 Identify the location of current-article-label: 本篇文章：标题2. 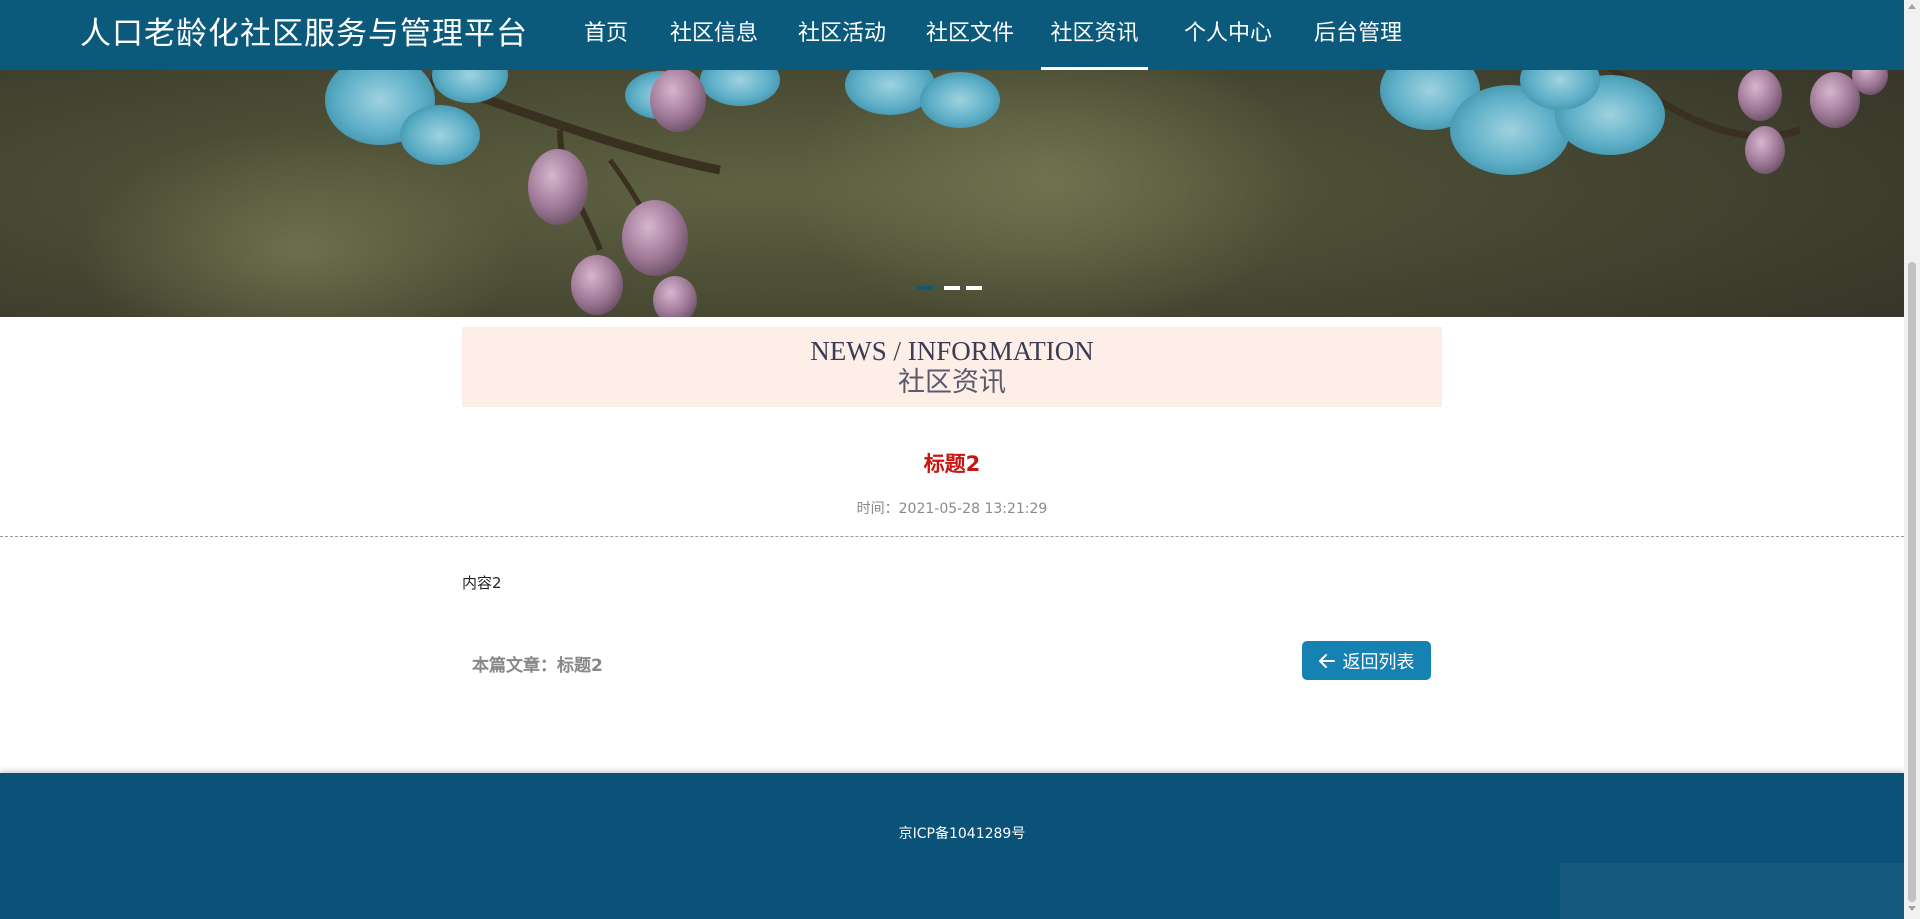
(537, 666).